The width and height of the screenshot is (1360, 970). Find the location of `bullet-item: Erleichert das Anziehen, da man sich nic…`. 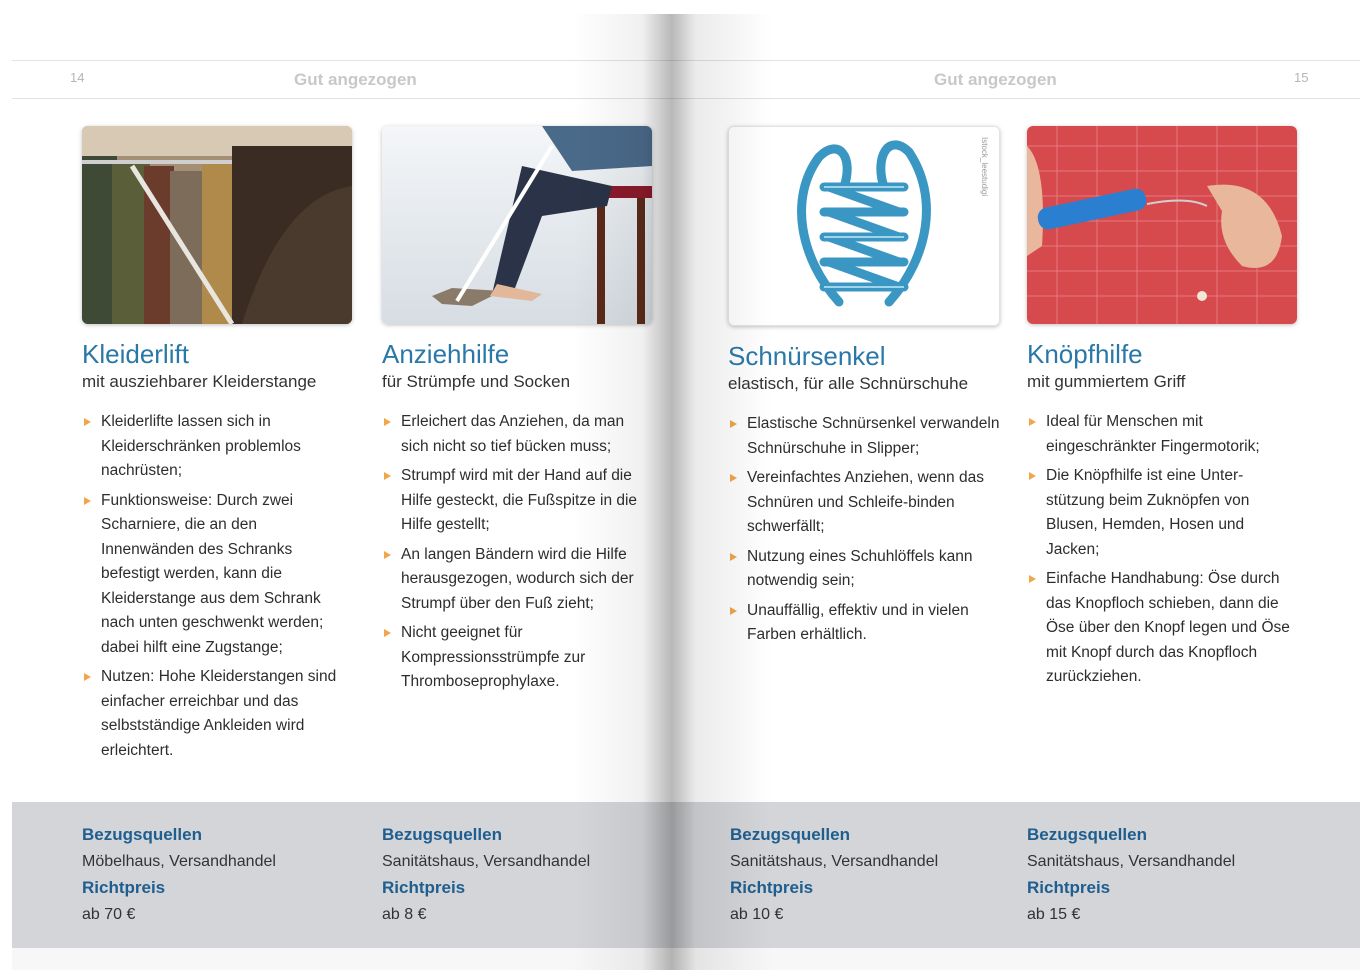

bullet-item: Erleichert das Anziehen, da man sich nic… is located at coordinates (518, 434).